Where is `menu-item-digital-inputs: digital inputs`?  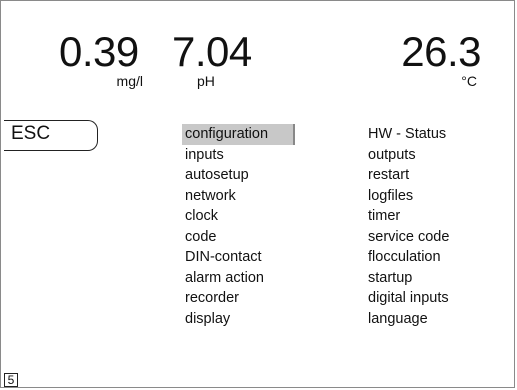
menu-item-digital-inputs: digital inputs is located at coordinates (435, 298).